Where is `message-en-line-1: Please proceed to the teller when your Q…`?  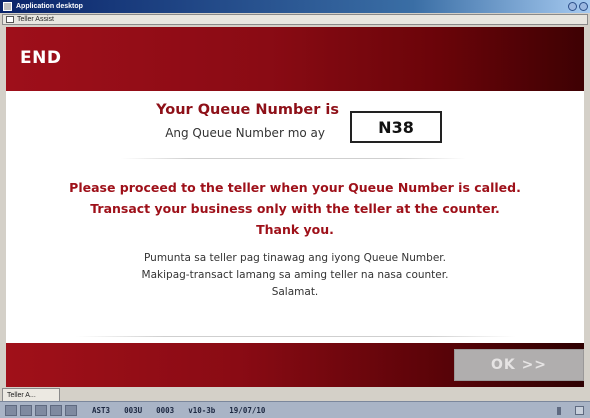
message-en-line-1: Please proceed to the teller when your Q… is located at coordinates (295, 187).